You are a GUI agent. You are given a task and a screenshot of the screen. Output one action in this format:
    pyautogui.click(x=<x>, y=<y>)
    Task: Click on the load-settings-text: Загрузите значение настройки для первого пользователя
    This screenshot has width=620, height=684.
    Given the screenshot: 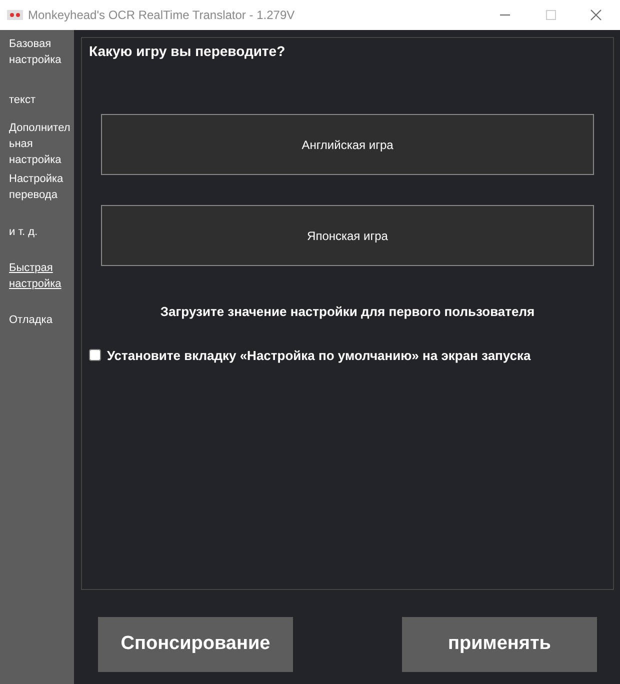 What is the action you would take?
    pyautogui.click(x=347, y=312)
    